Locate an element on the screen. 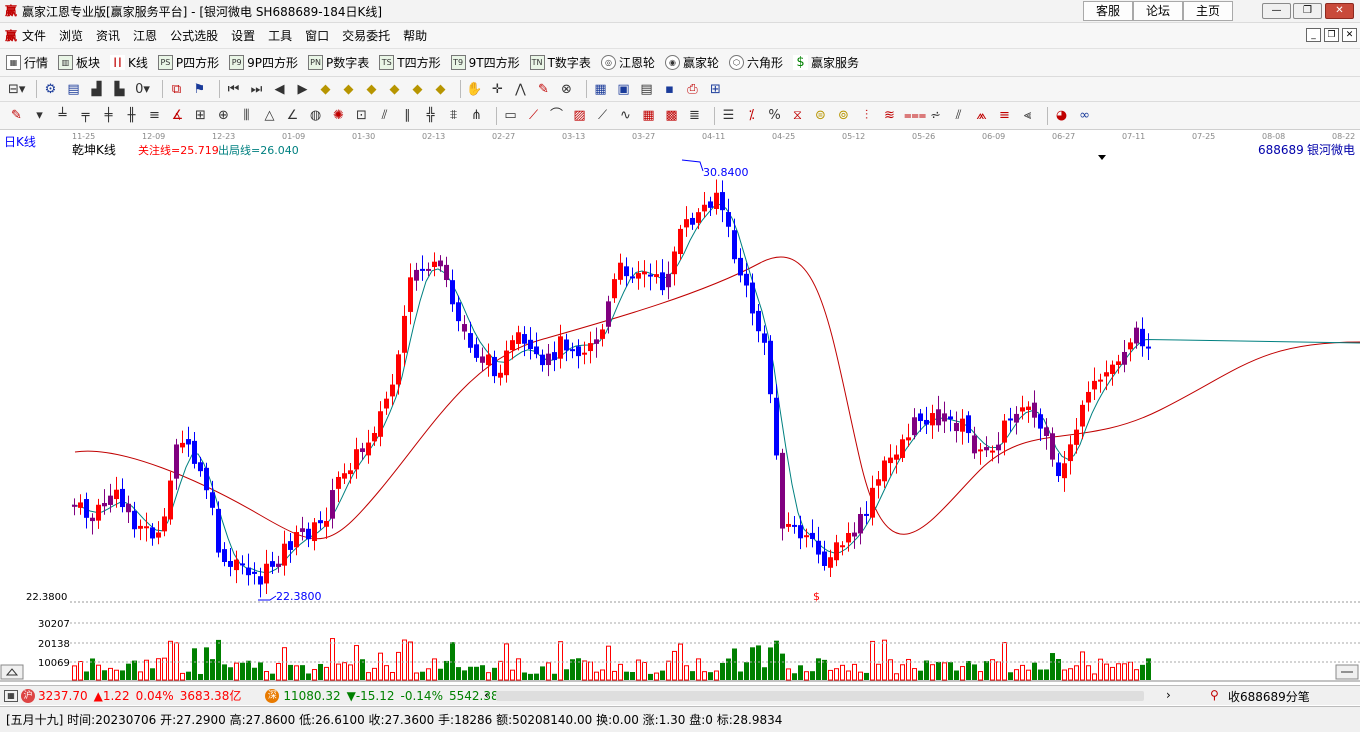 The width and height of the screenshot is (1360, 732). tool-arc-icon: ⌒ is located at coordinates (556, 115).